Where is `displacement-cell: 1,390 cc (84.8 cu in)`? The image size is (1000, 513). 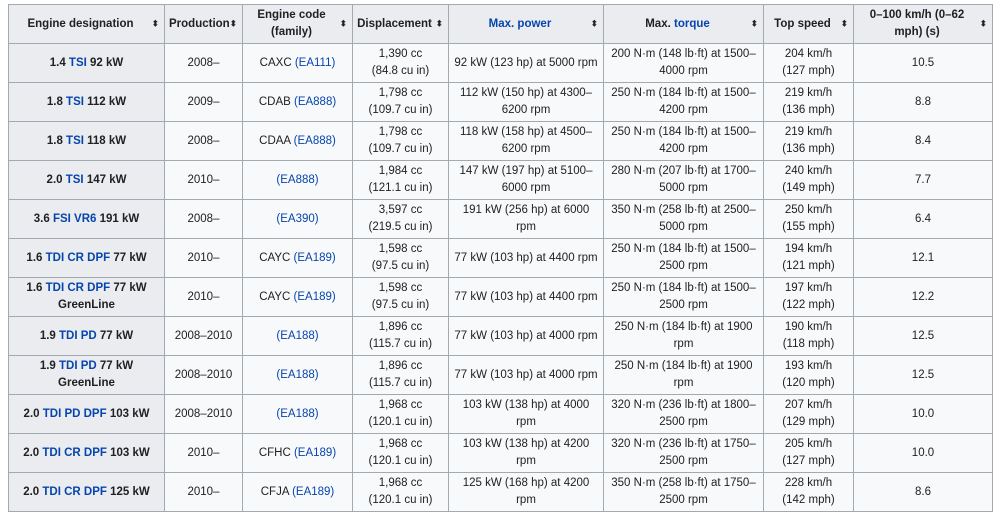
displacement-cell: 1,390 cc (84.8 cu in) is located at coordinates (400, 63).